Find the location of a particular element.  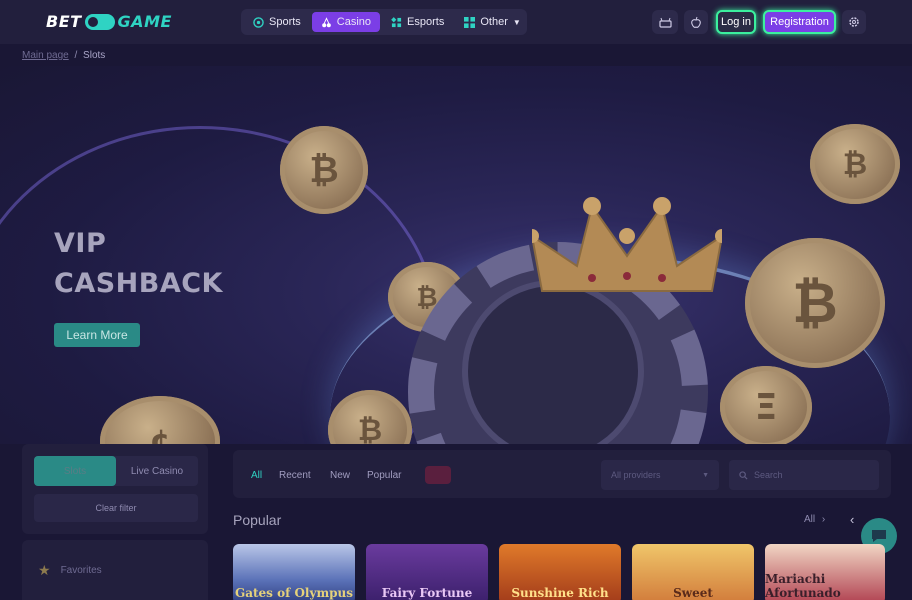

category-panel: Slots Live Casino Clear filter is located at coordinates (115, 489).